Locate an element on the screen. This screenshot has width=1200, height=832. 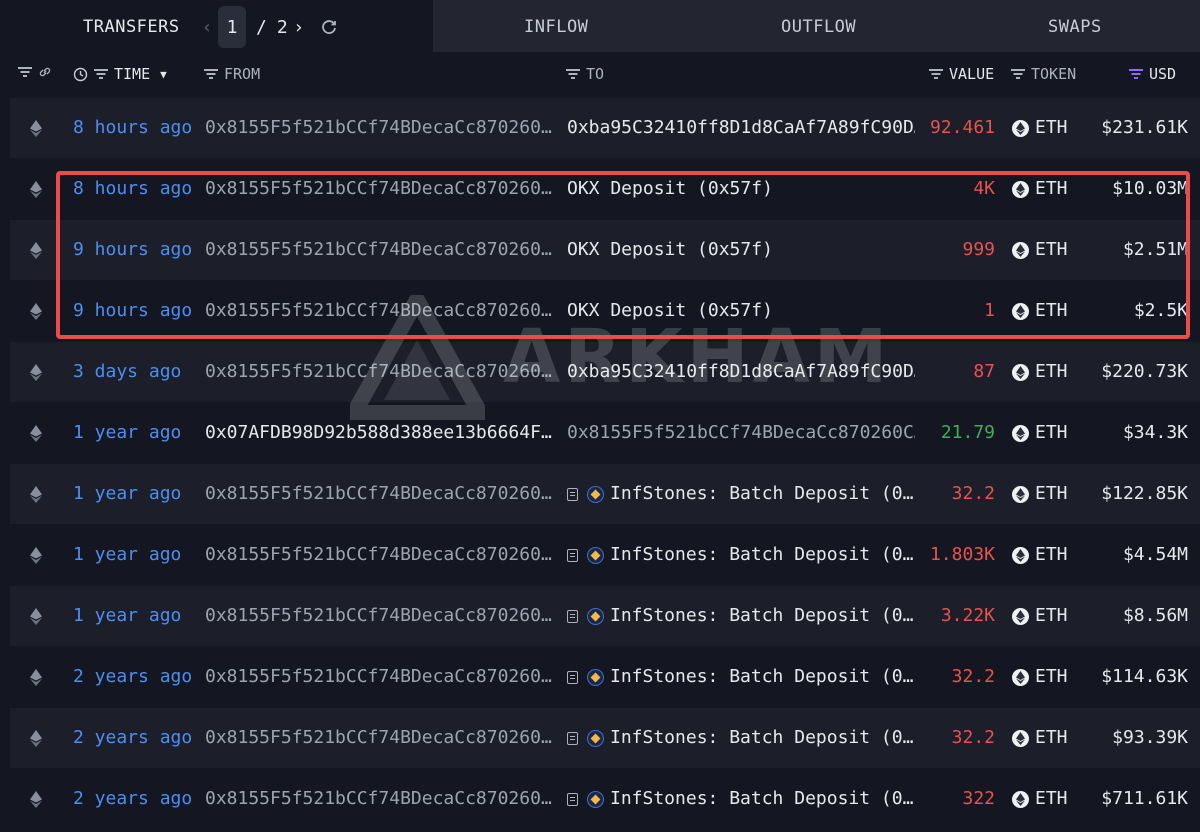
chain-column-header is located at coordinates (35, 72).